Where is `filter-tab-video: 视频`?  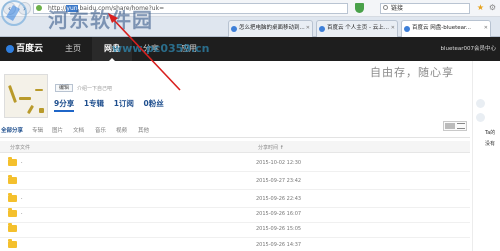 filter-tab-video: 视频 is located at coordinates (121, 130).